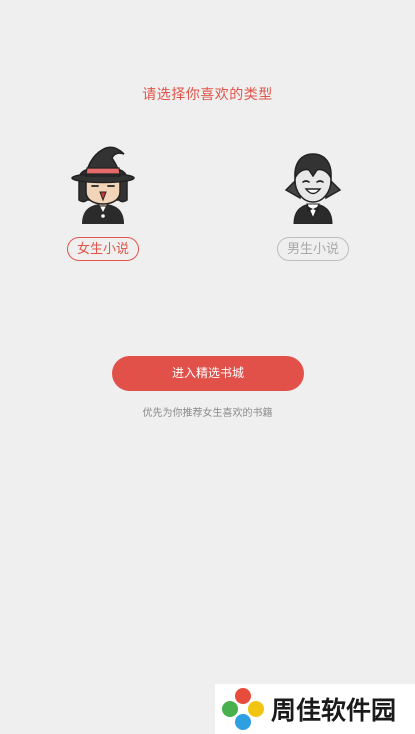 The image size is (415, 734). Describe the element at coordinates (207, 413) in the screenshot. I see `recommendation-hint: 优先为你推荐女生喜欢的书籍` at that location.